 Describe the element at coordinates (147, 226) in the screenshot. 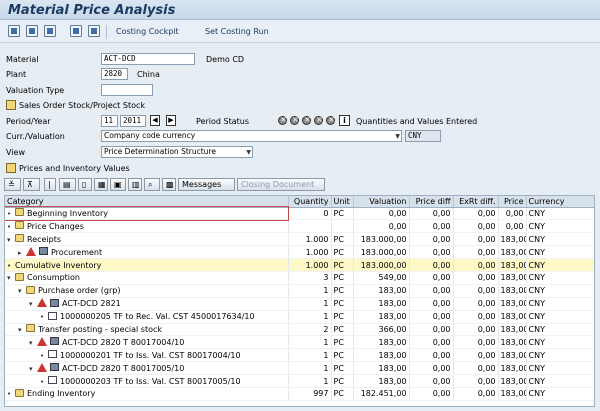

I see `category-cell: • Price Changes` at that location.